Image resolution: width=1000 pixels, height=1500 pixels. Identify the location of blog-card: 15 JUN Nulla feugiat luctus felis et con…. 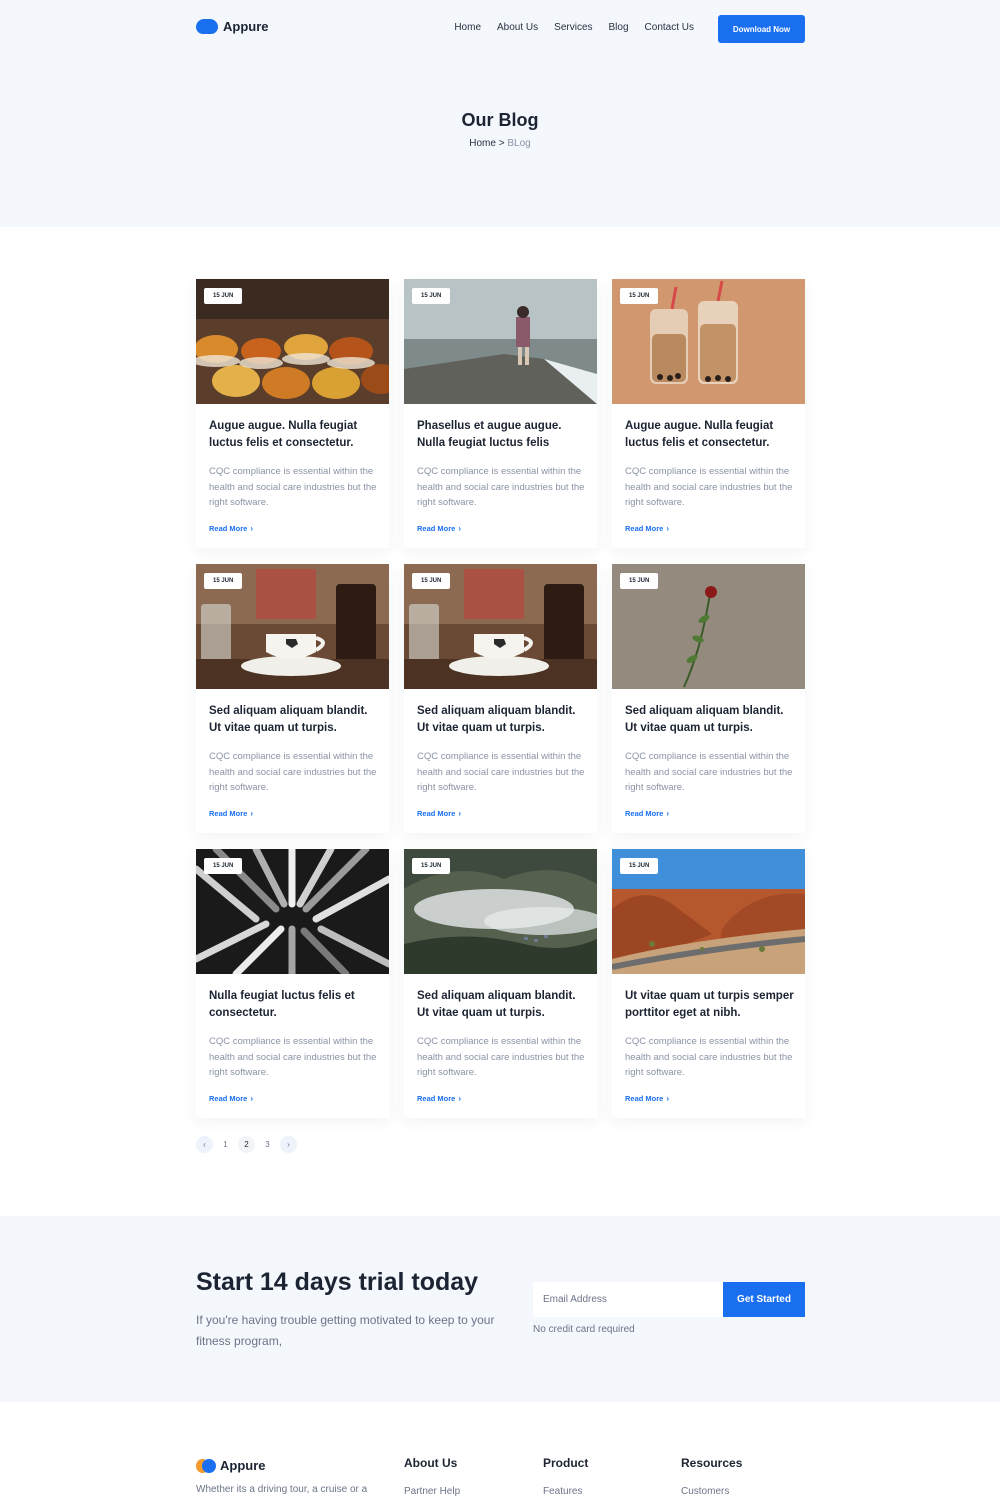
(292, 983).